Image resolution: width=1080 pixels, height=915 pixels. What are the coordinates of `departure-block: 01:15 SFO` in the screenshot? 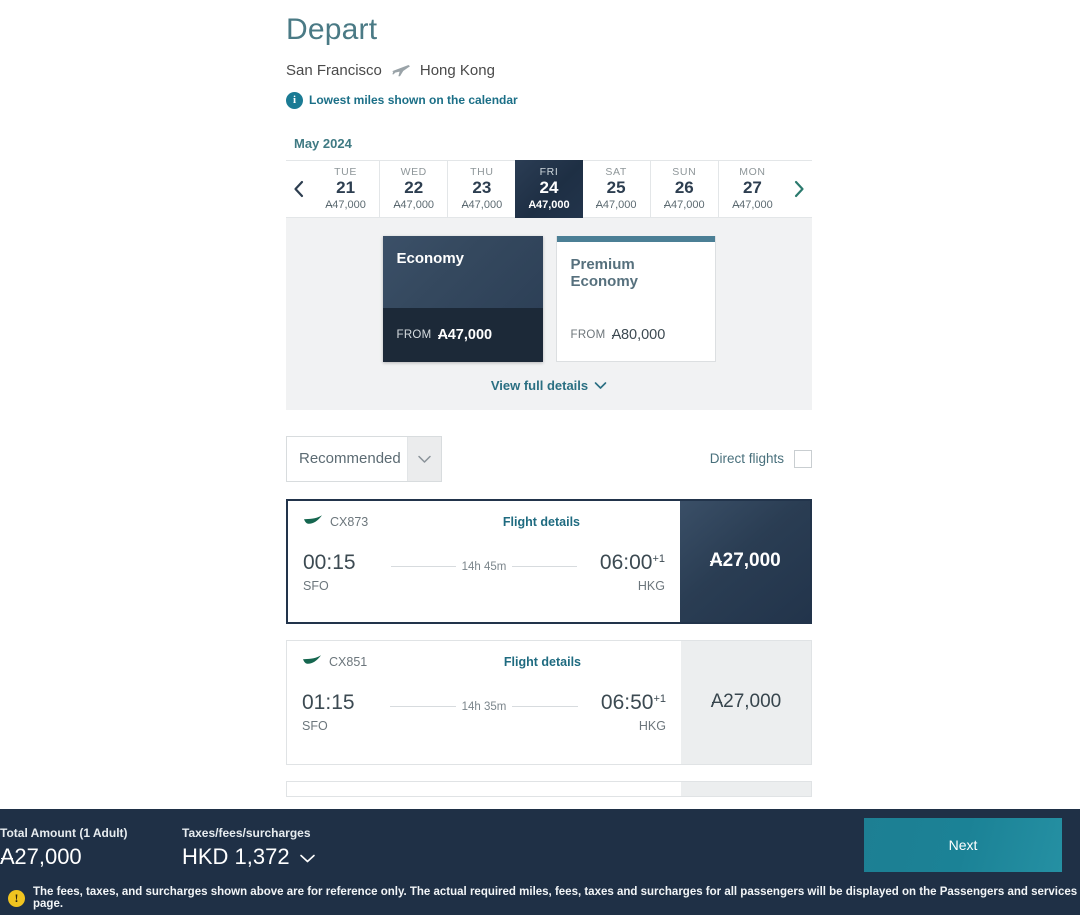 It's located at (346, 712).